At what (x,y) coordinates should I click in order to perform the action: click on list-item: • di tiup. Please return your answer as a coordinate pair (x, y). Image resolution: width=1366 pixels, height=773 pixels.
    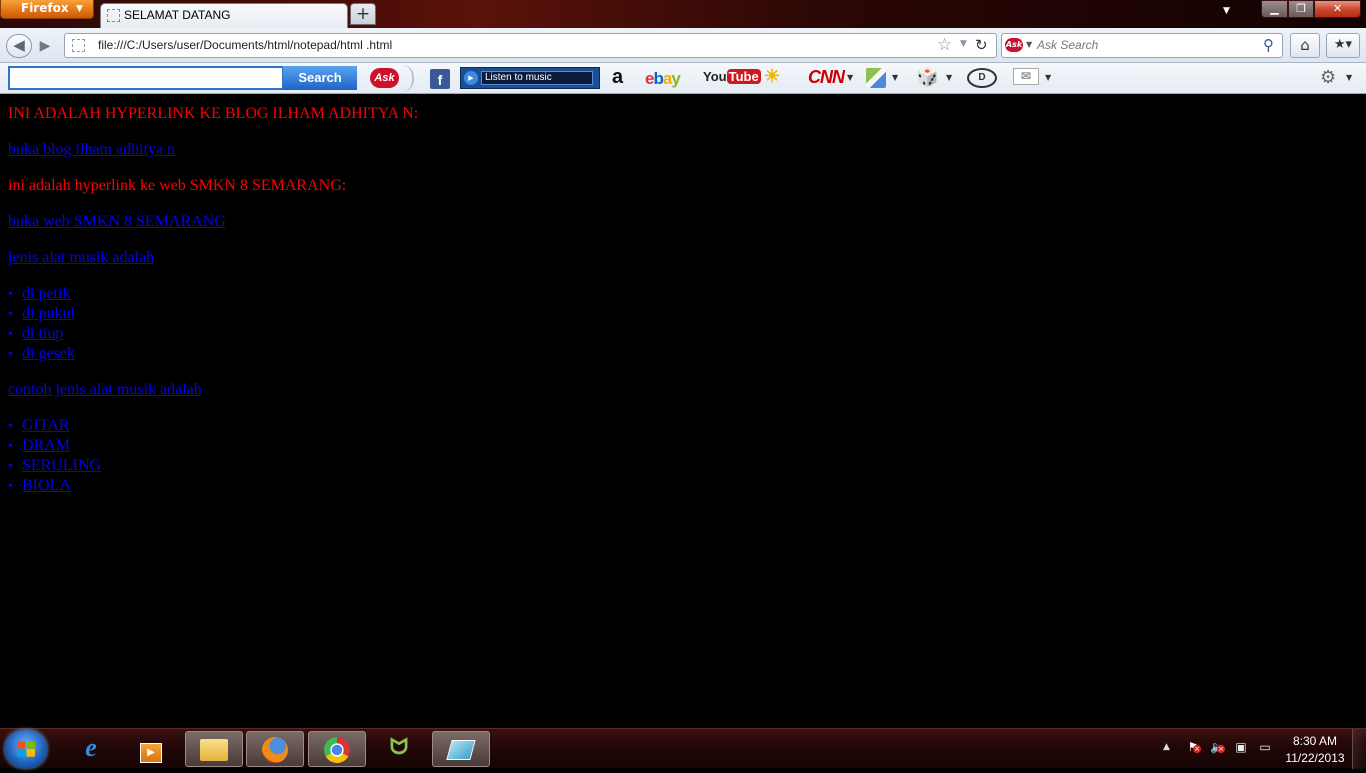
    Looking at the image, I should click on (36, 333).